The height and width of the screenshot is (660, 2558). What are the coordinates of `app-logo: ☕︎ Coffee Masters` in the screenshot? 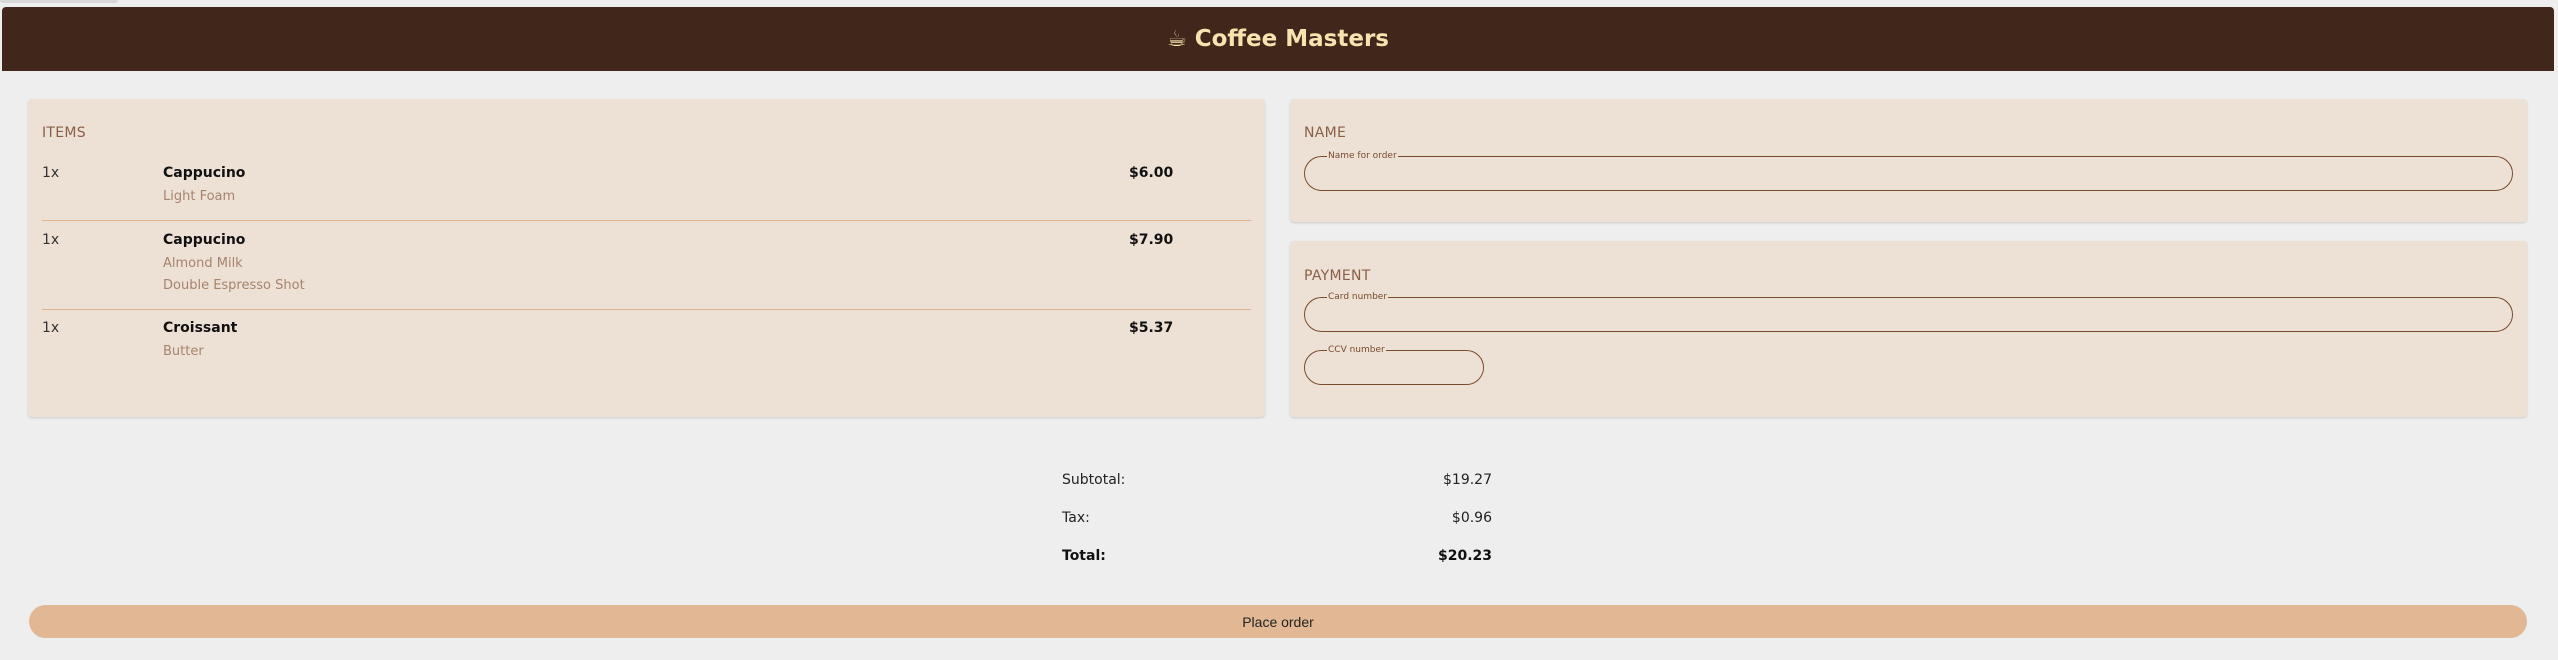 It's located at (1278, 39).